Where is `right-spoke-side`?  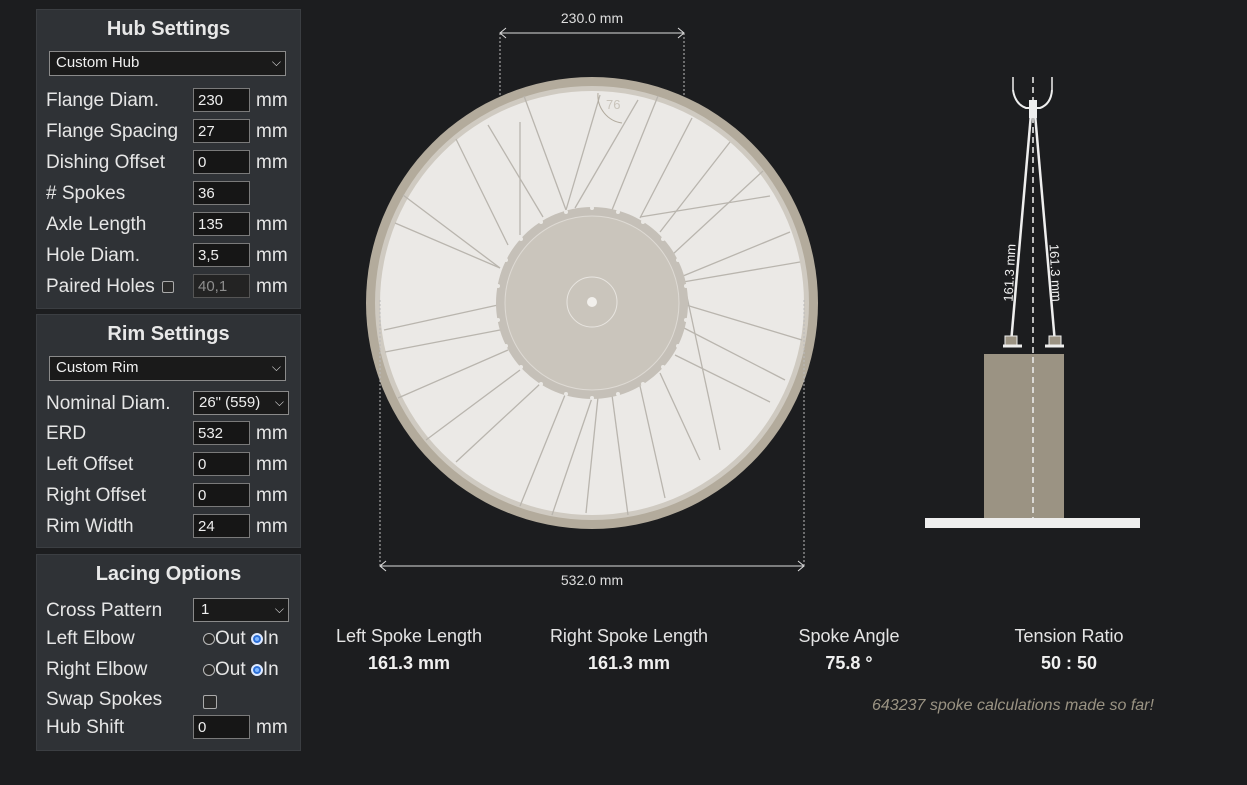
right-spoke-side is located at coordinates (1045, 228).